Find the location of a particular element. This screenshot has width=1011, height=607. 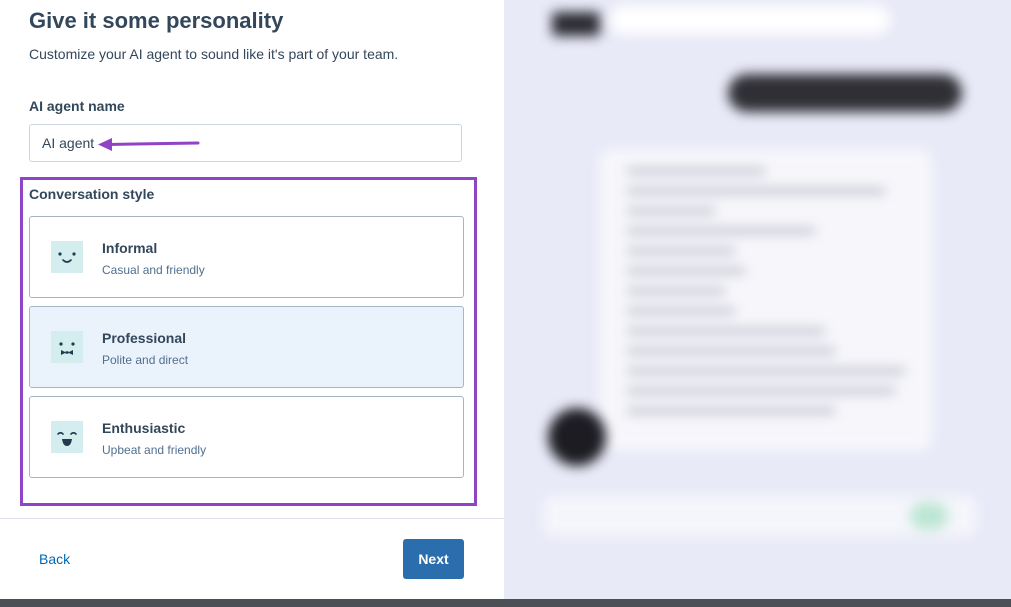

option-title: Enthusiastic is located at coordinates (144, 428).